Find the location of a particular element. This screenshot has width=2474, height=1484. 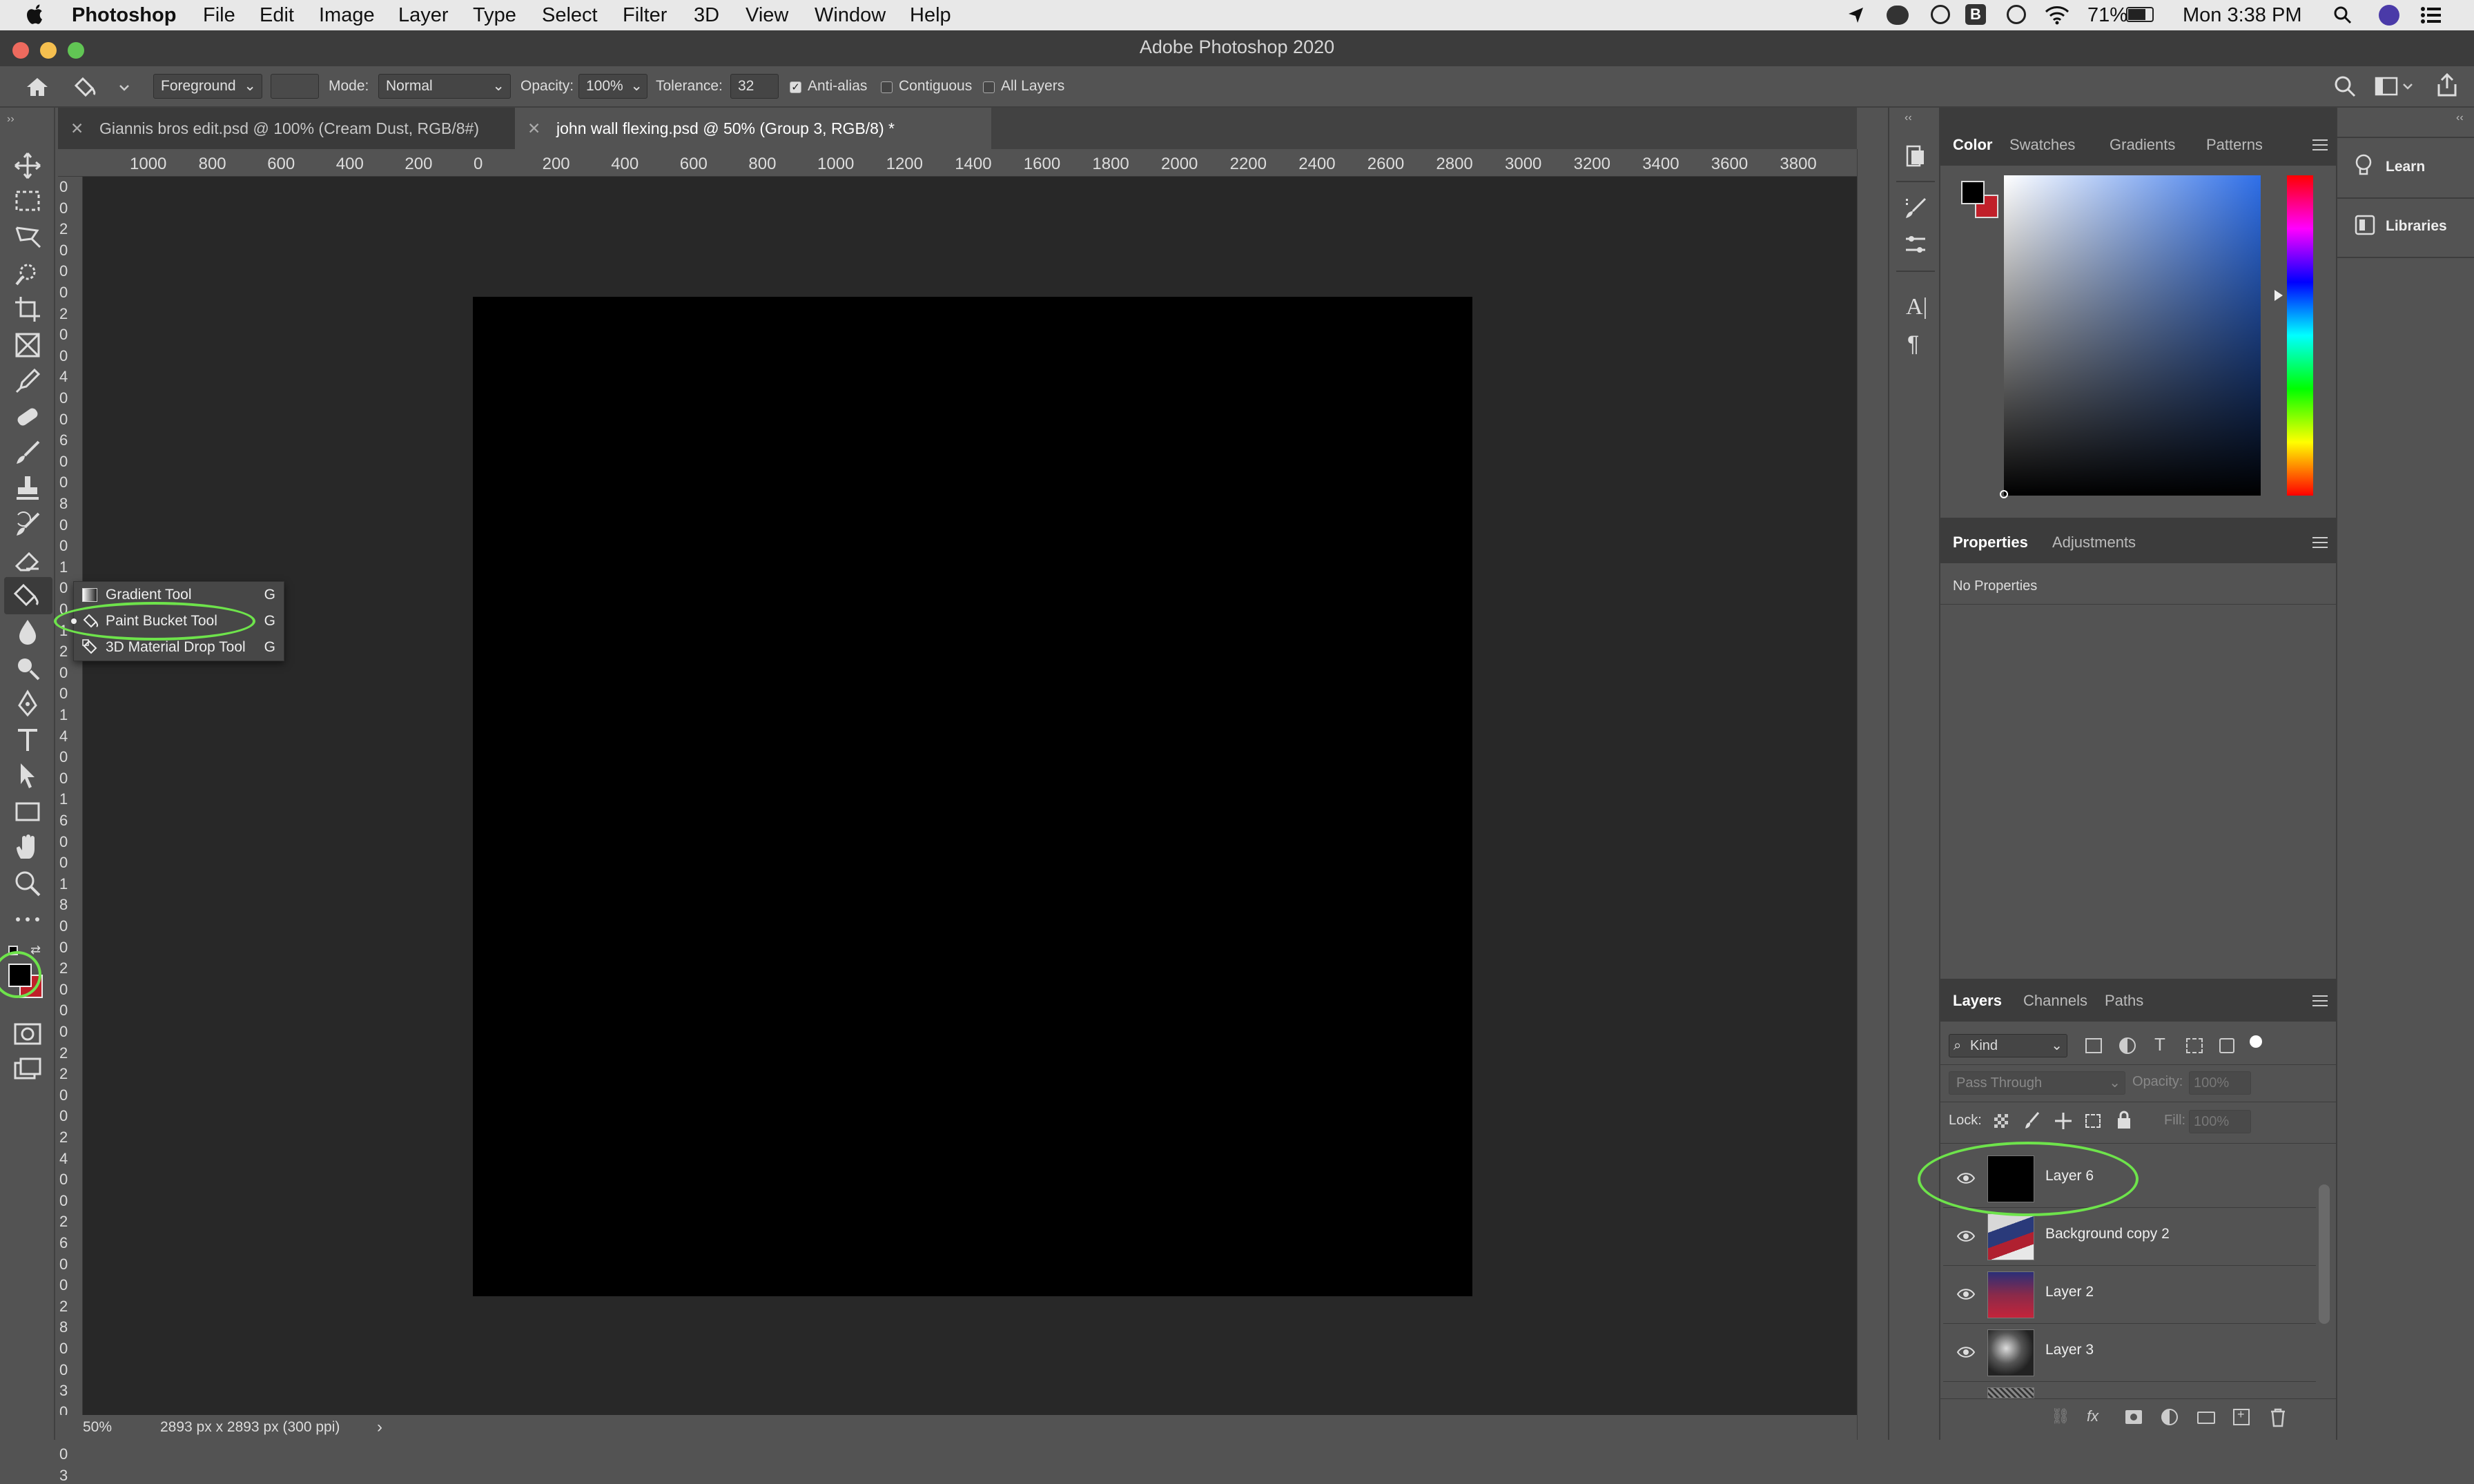

vpn-shield-icon is located at coordinates (2016, 14).